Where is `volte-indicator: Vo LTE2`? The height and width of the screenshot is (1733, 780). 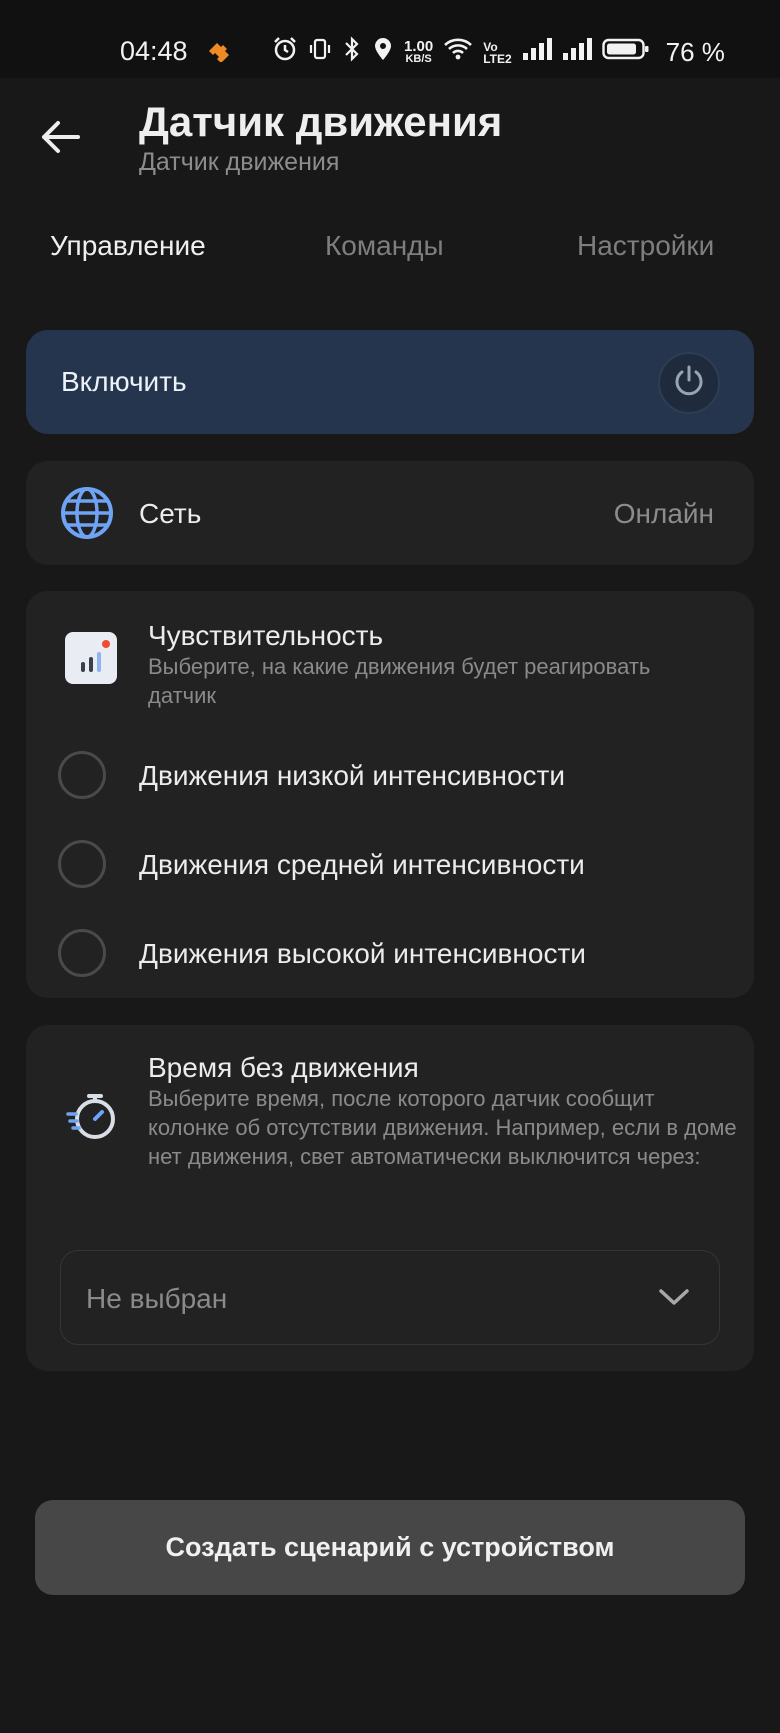 volte-indicator: Vo LTE2 is located at coordinates (497, 53).